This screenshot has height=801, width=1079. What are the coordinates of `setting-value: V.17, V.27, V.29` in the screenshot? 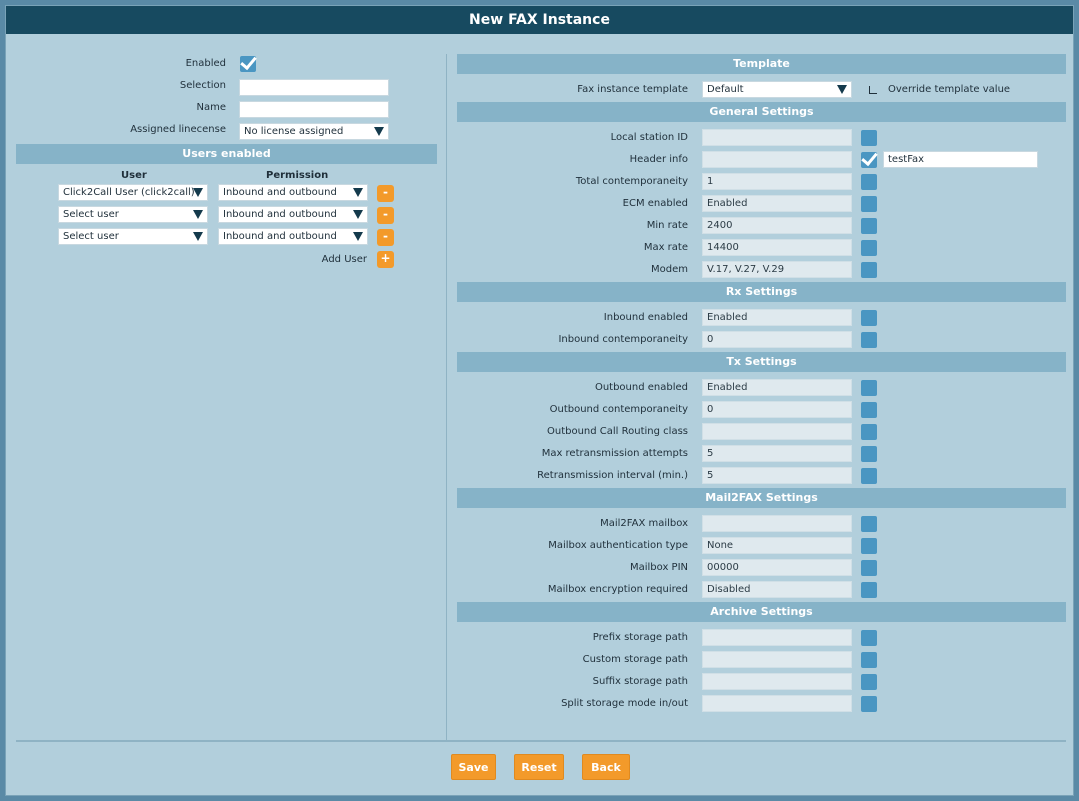 It's located at (777, 269).